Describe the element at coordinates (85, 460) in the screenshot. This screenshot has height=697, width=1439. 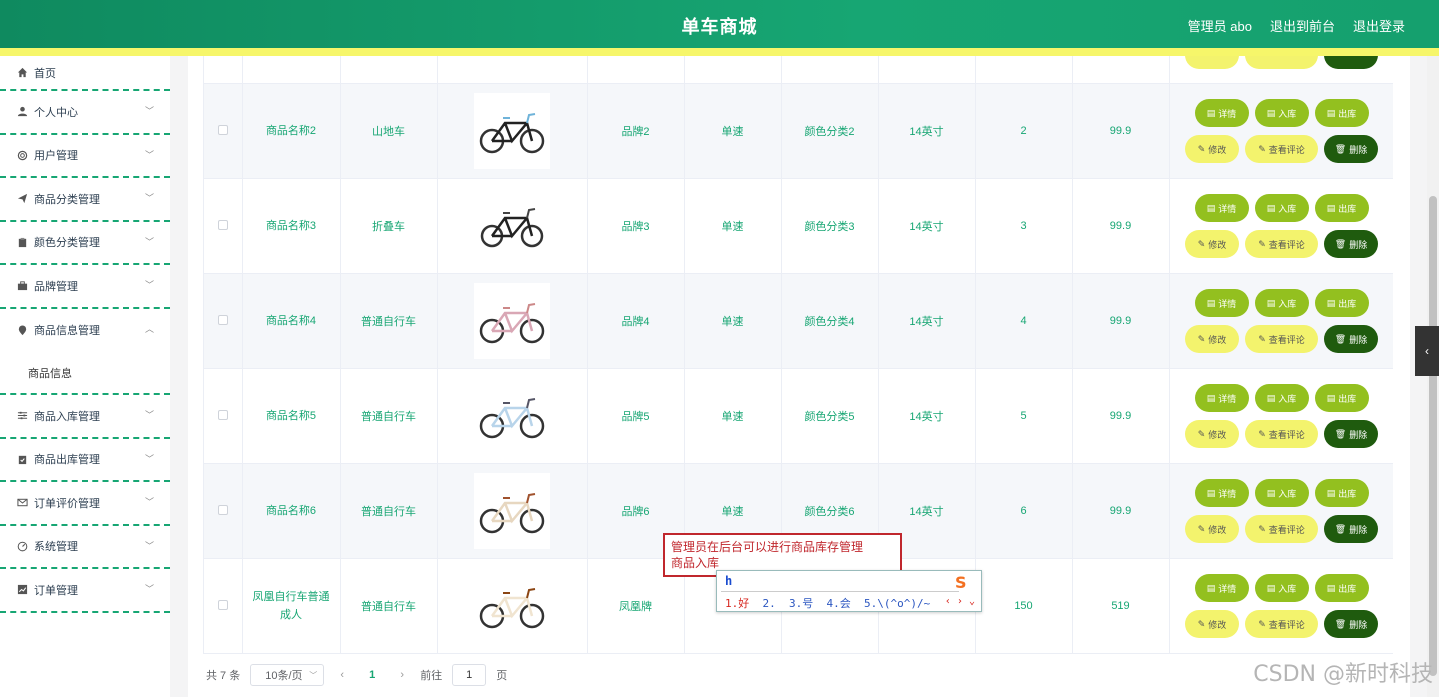
I see `sidebar-item-stock-out: 商品出库管理 ﹀` at that location.